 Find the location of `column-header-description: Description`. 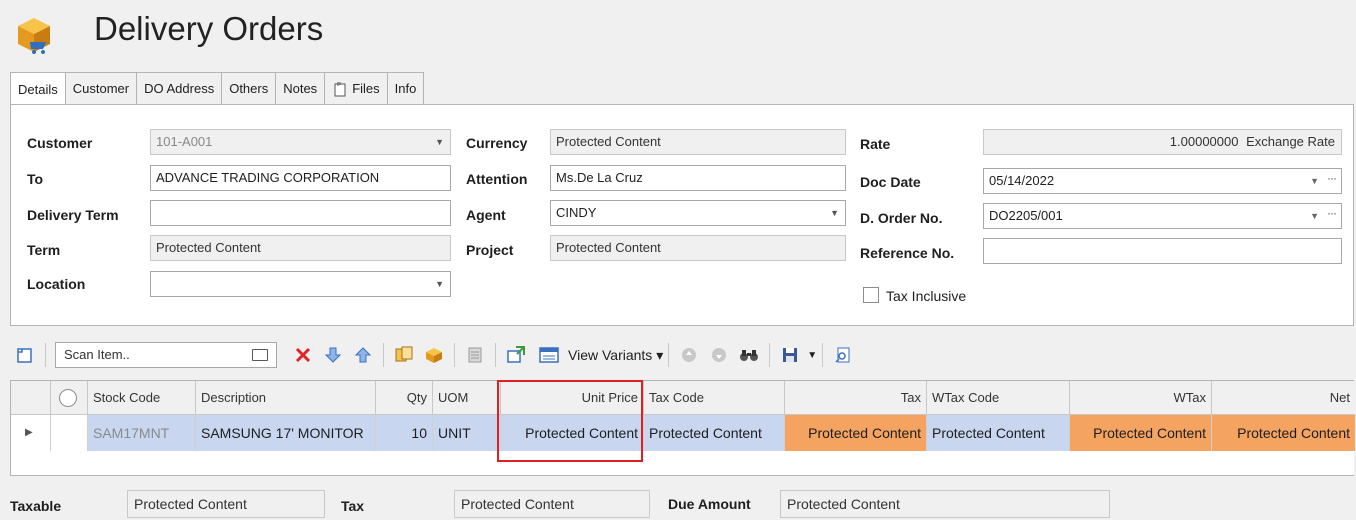

column-header-description: Description is located at coordinates (286, 398).